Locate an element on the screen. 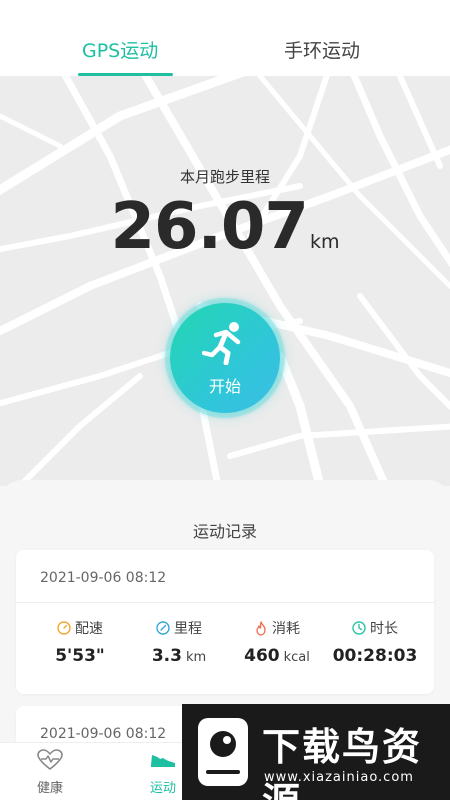  stat-distance-unit: km is located at coordinates (196, 657).